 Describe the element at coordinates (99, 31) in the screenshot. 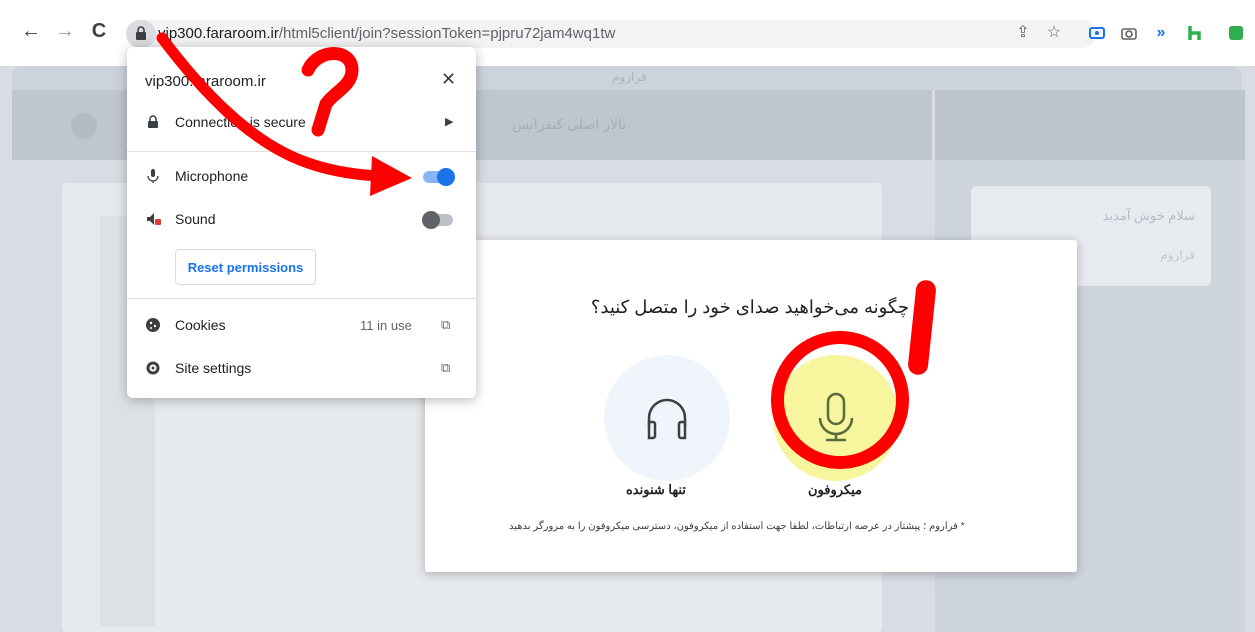

I see `reload-icon: C` at that location.